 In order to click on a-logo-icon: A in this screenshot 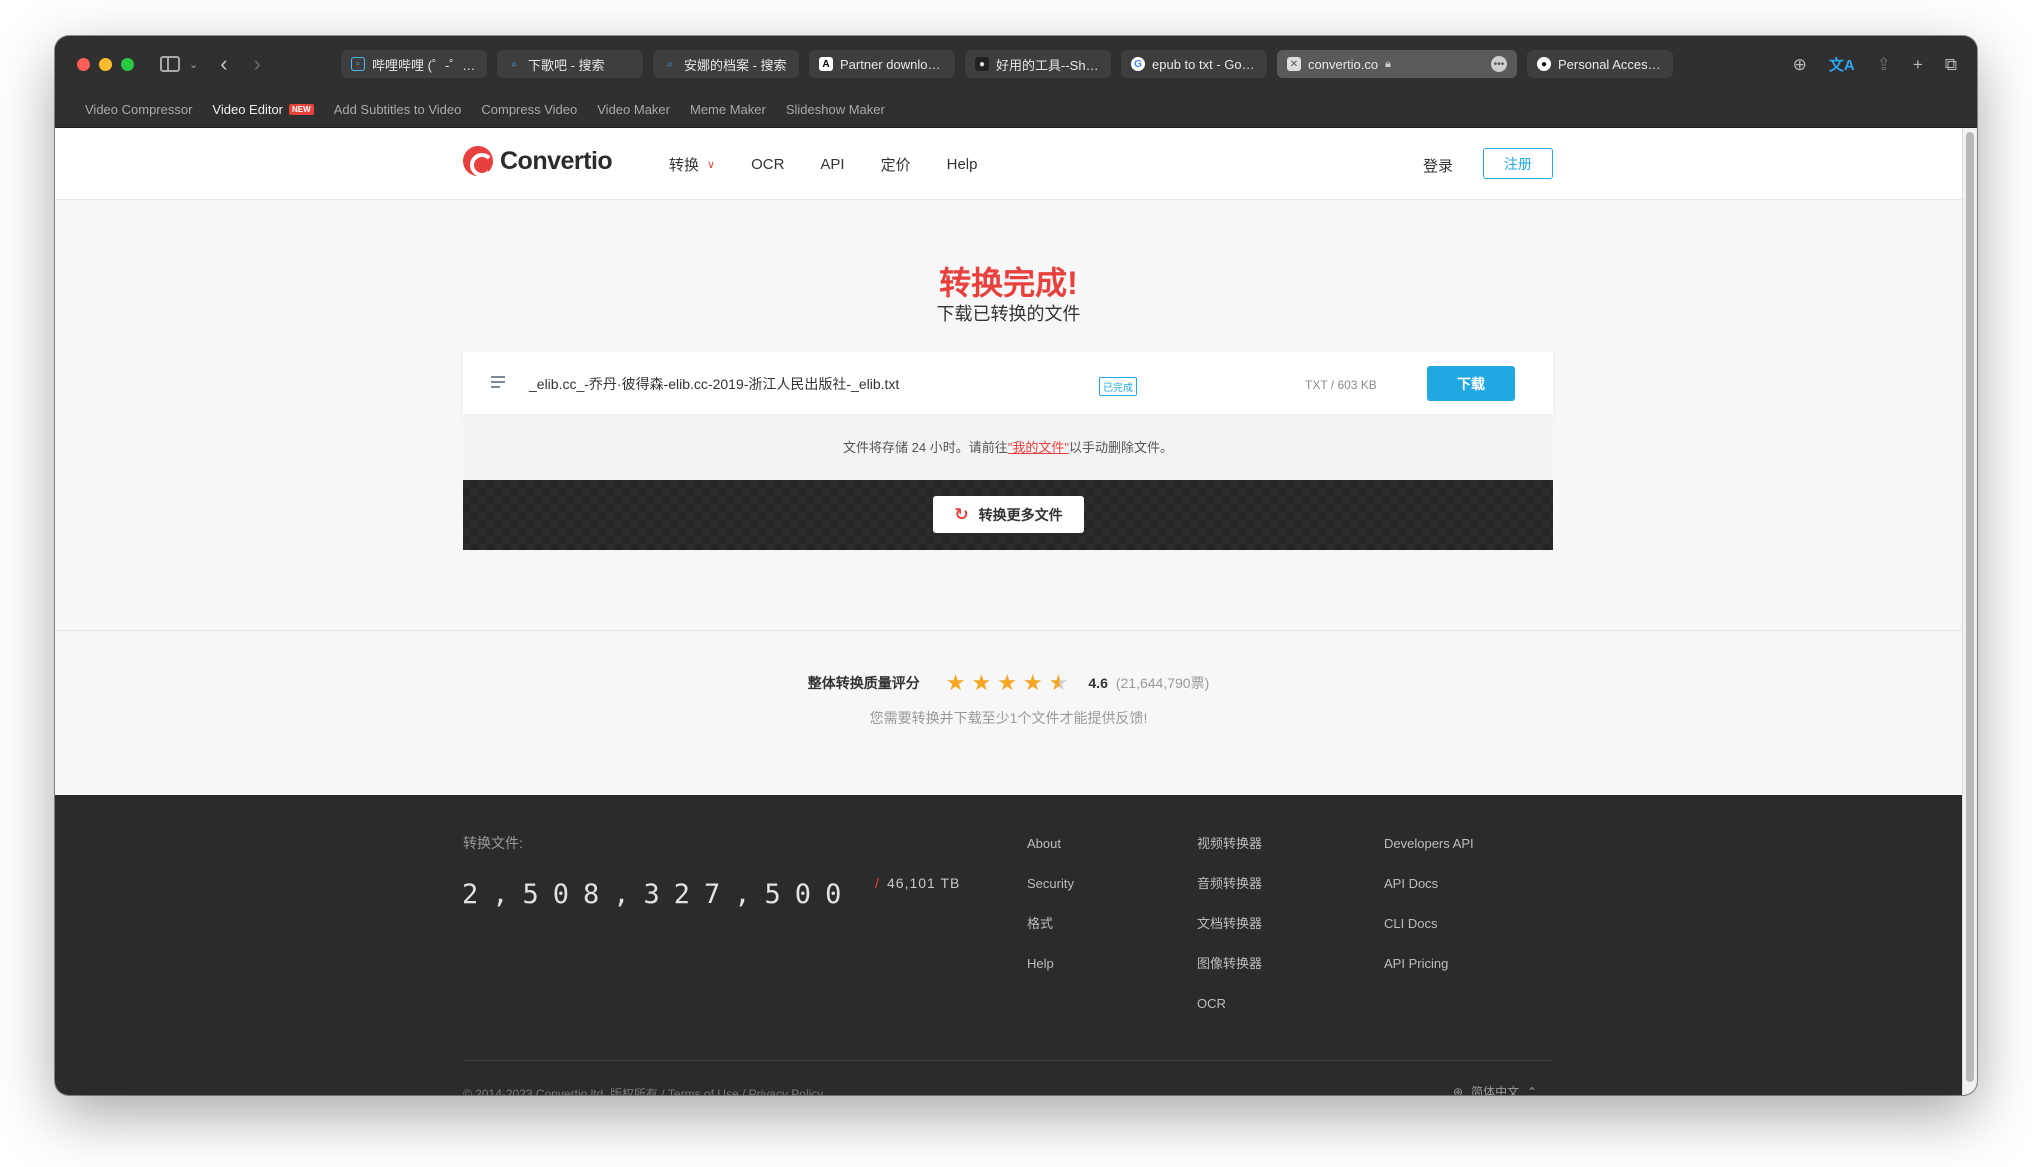, I will do `click(826, 64)`.